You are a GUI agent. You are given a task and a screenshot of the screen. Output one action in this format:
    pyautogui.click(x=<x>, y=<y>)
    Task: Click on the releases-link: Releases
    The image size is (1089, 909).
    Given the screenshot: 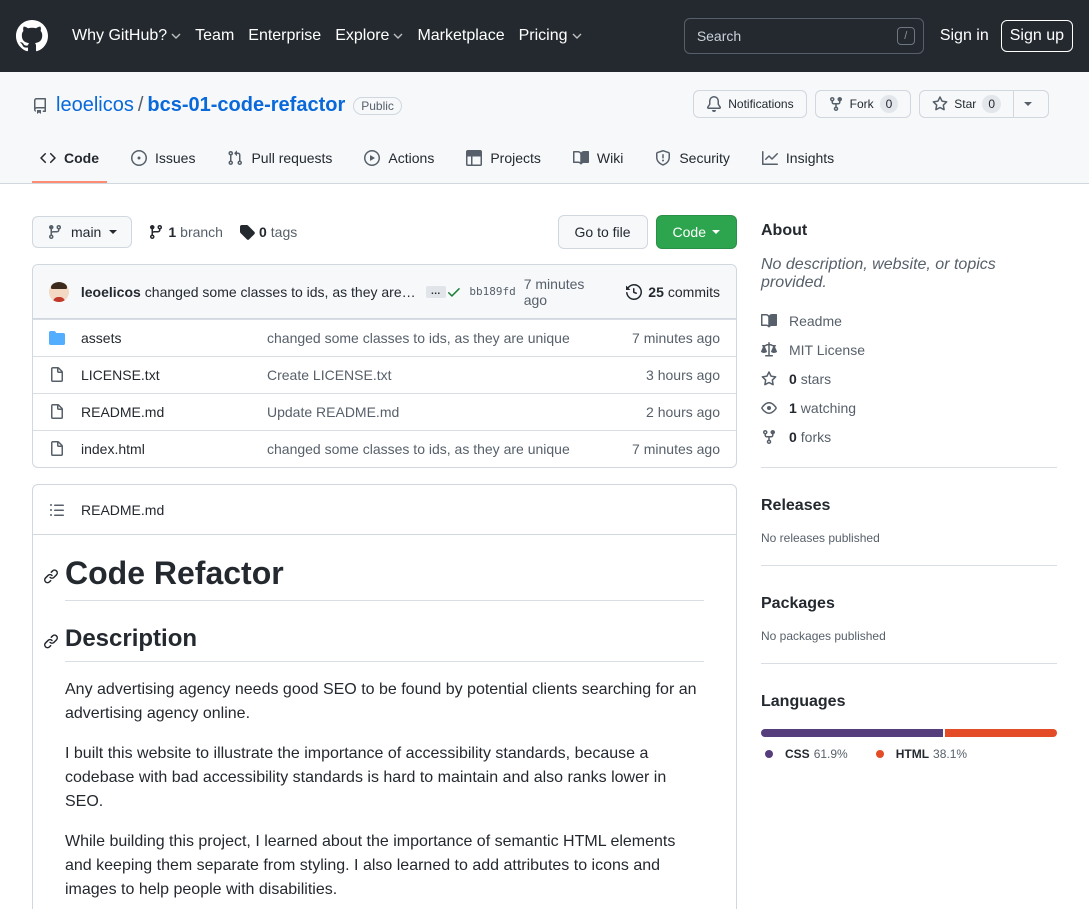 What is the action you would take?
    pyautogui.click(x=795, y=505)
    